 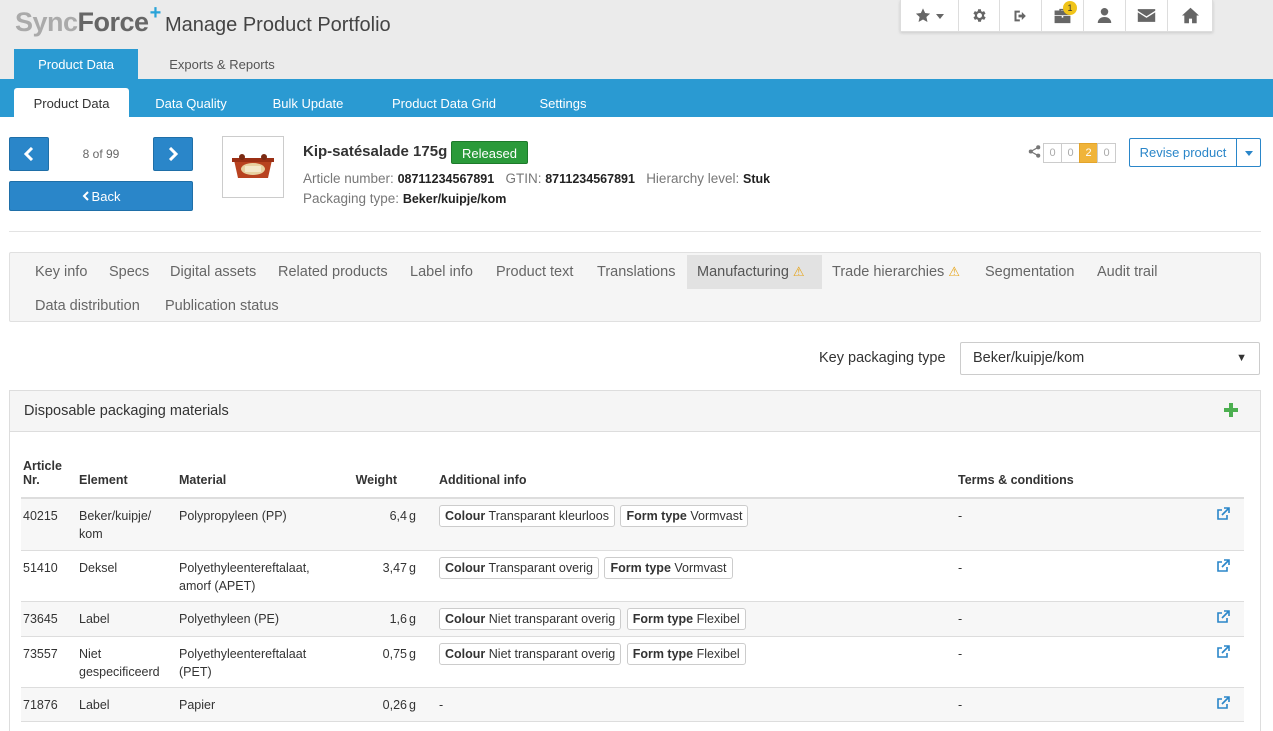 I want to click on revise-product-split-button: Revise product, so click(x=1195, y=152).